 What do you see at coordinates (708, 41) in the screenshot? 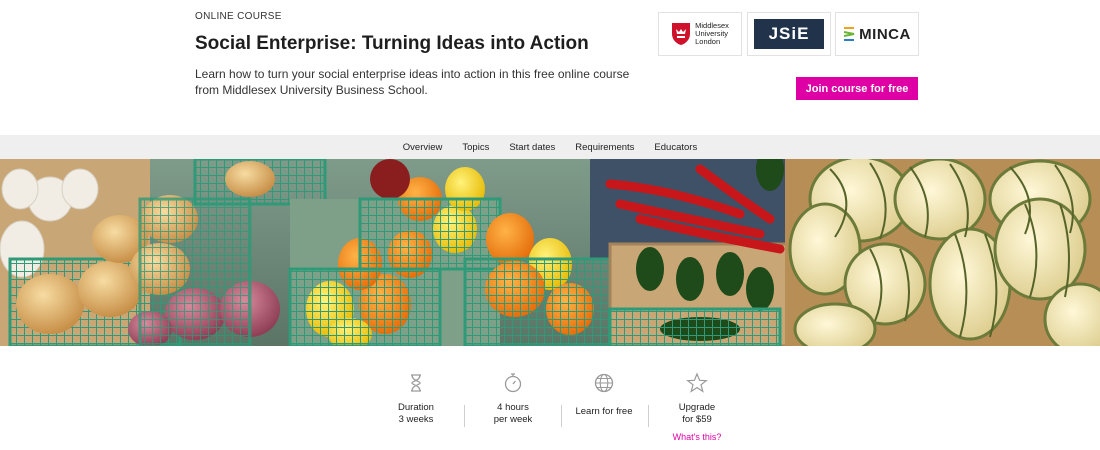
I see `logo-text-line: London` at bounding box center [708, 41].